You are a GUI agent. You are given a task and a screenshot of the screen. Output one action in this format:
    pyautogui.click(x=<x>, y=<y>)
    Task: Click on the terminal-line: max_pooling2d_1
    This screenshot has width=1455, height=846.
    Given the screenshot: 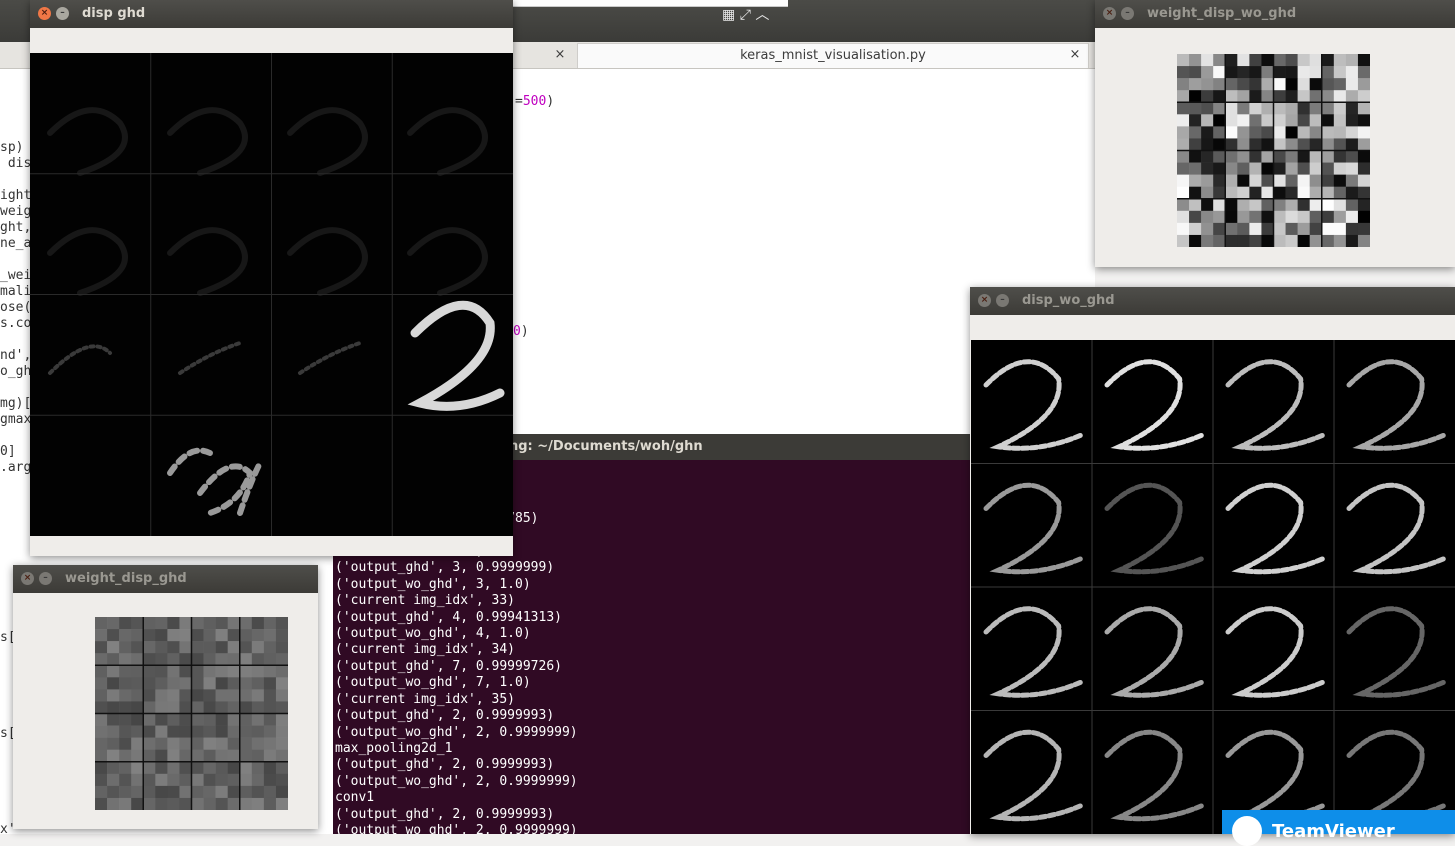 What is the action you would take?
    pyautogui.click(x=394, y=748)
    